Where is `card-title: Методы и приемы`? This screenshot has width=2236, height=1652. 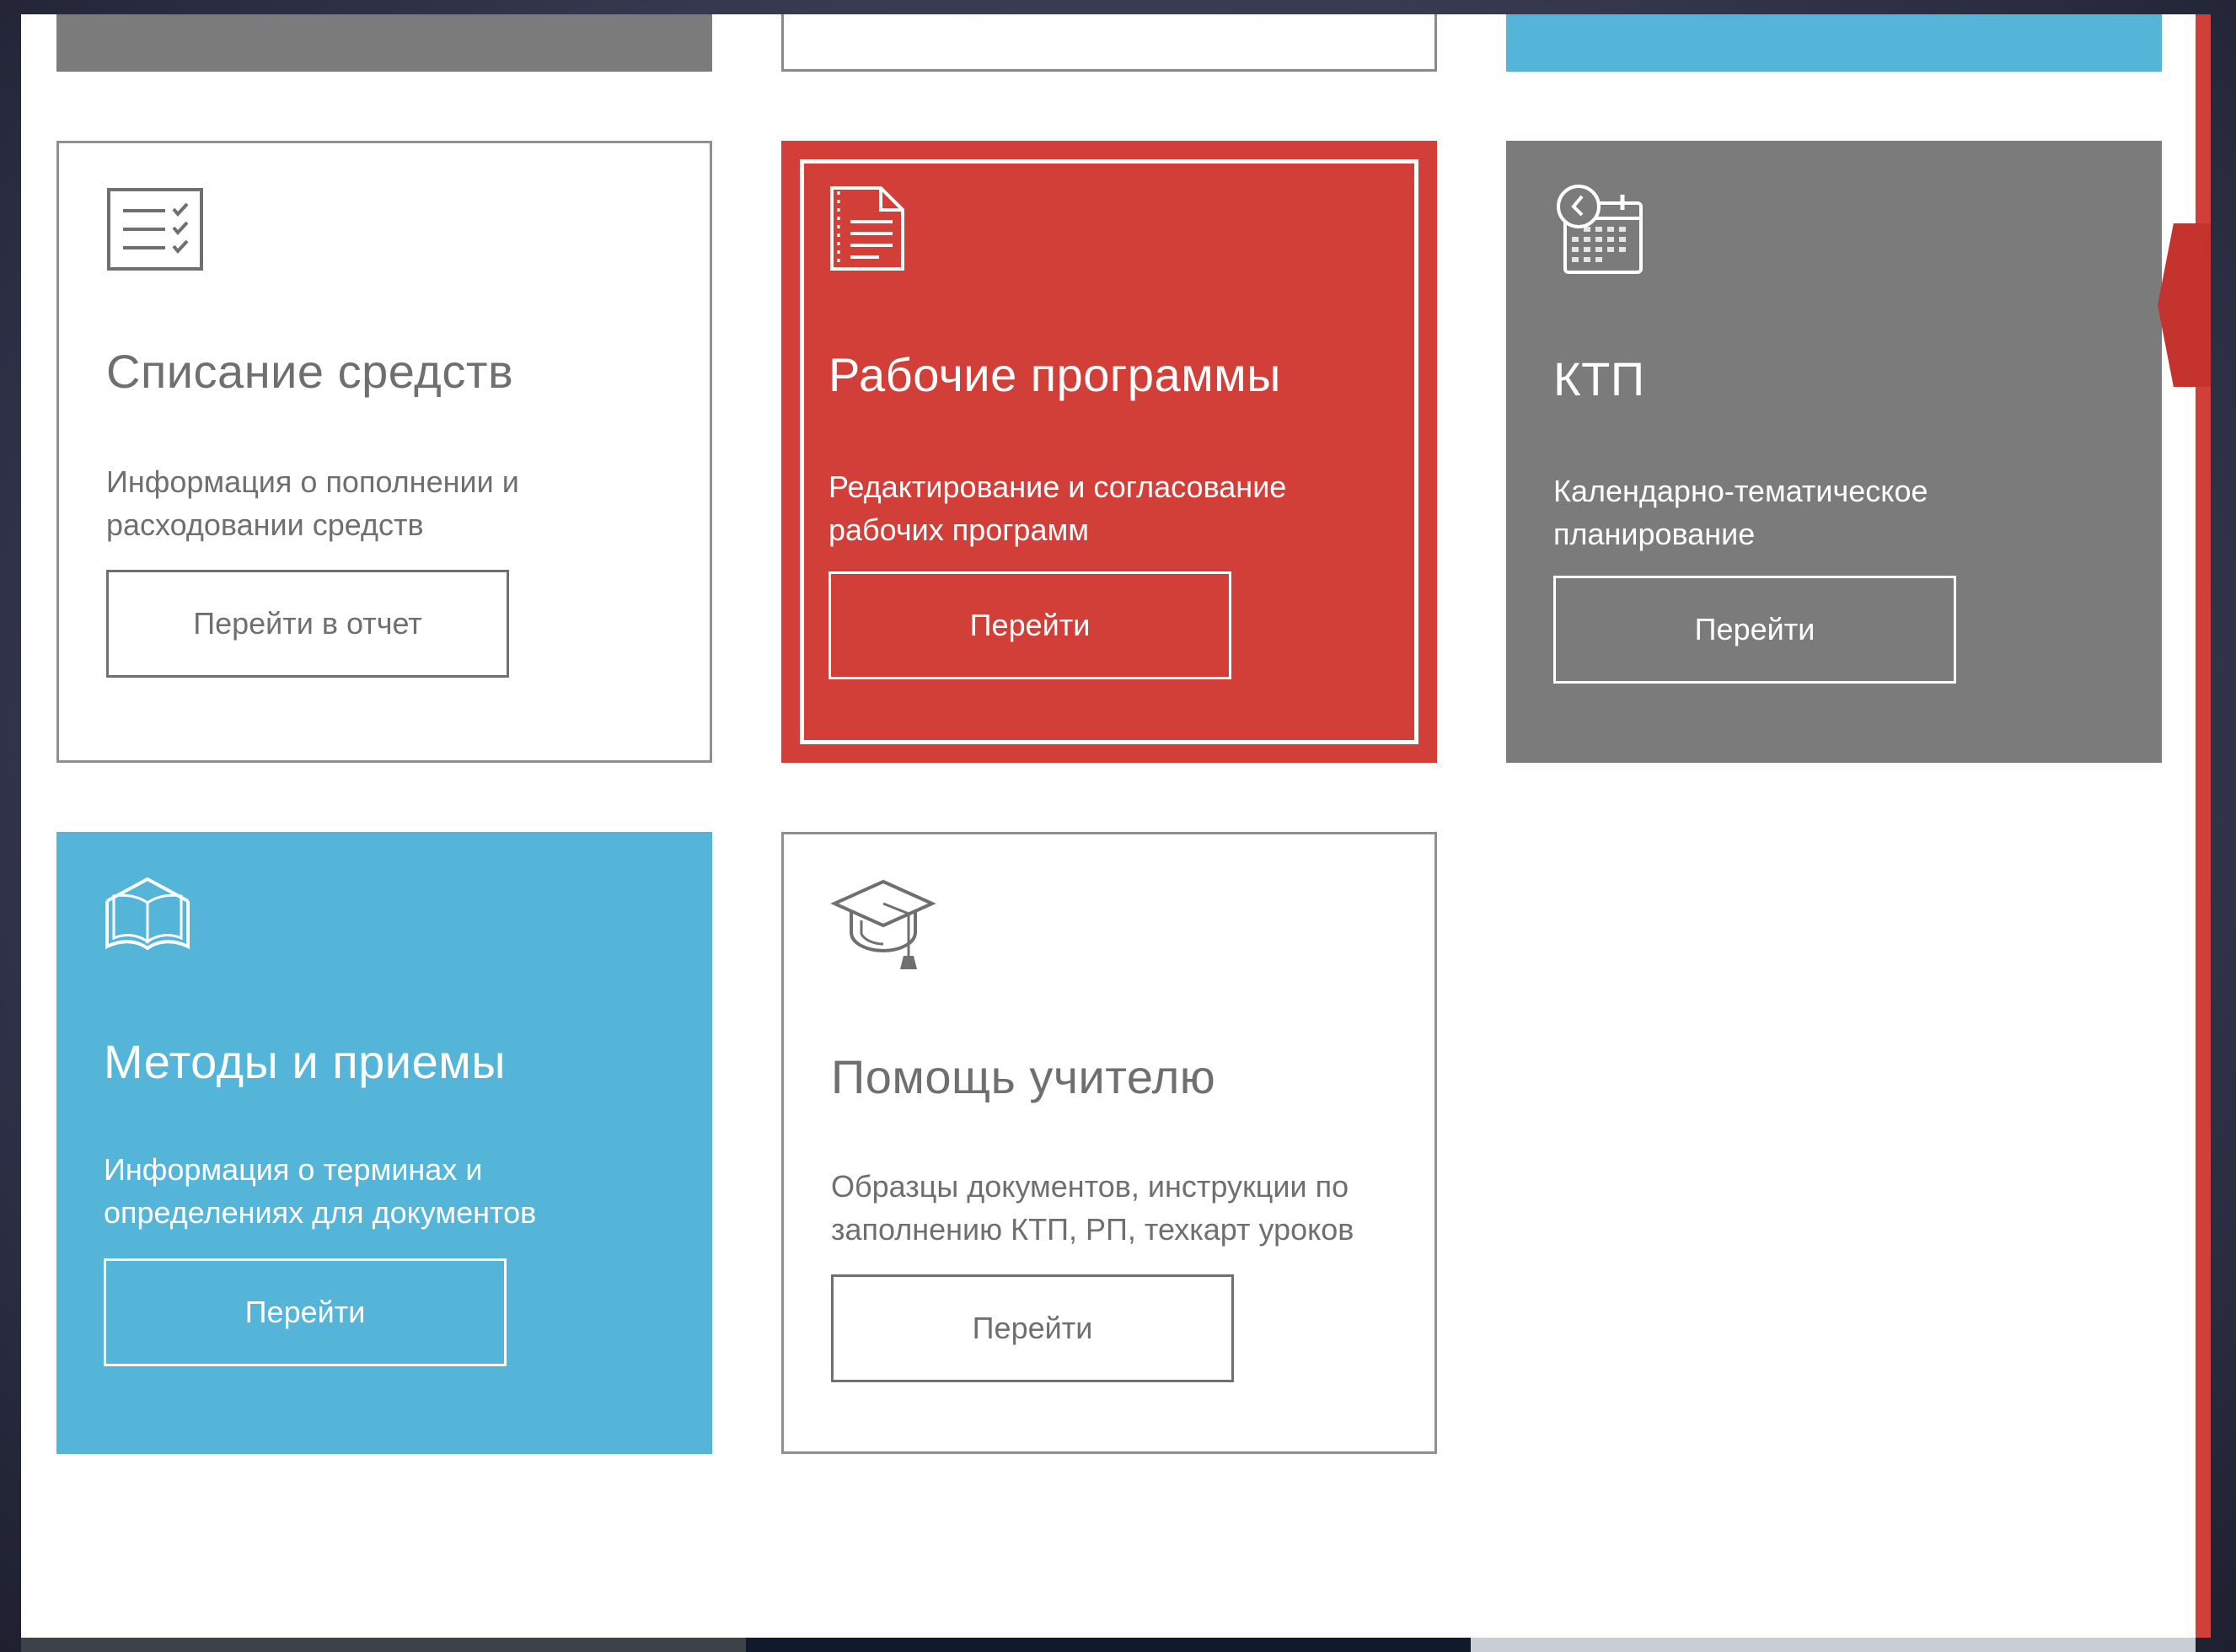
card-title: Методы и приемы is located at coordinates (305, 1061).